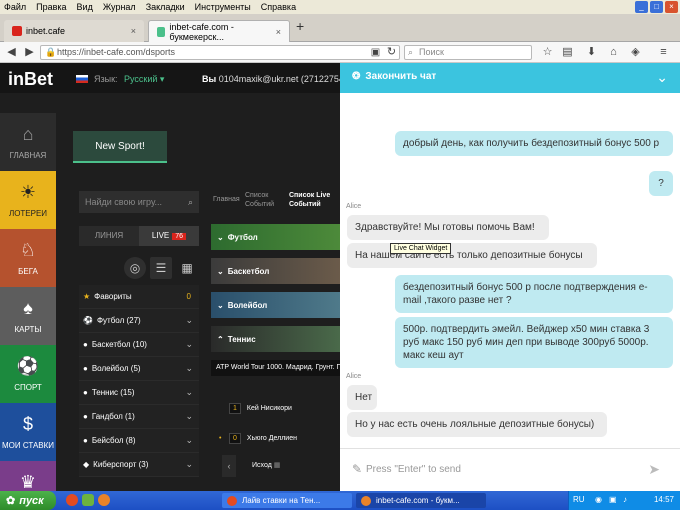 This screenshot has width=680, height=510. Describe the element at coordinates (312, 200) in the screenshot. I see `tab-live-events: Список Live Событий` at that location.